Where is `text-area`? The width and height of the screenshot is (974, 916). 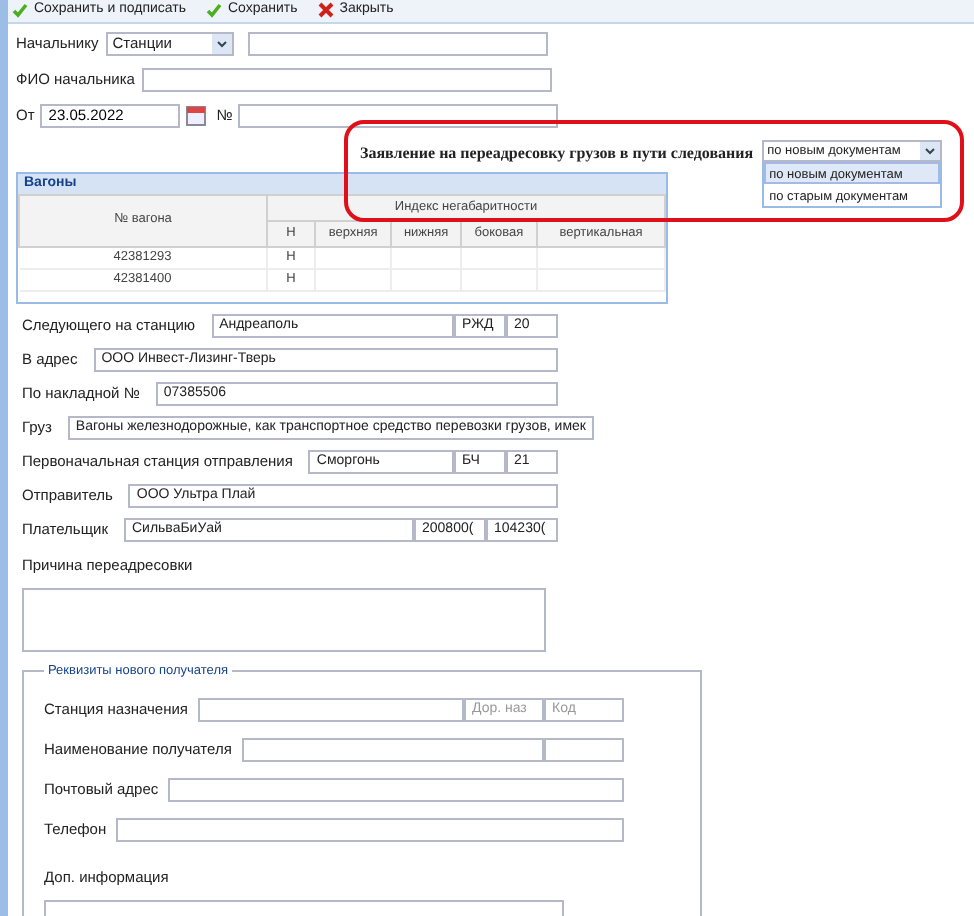
text-area is located at coordinates (284, 619).